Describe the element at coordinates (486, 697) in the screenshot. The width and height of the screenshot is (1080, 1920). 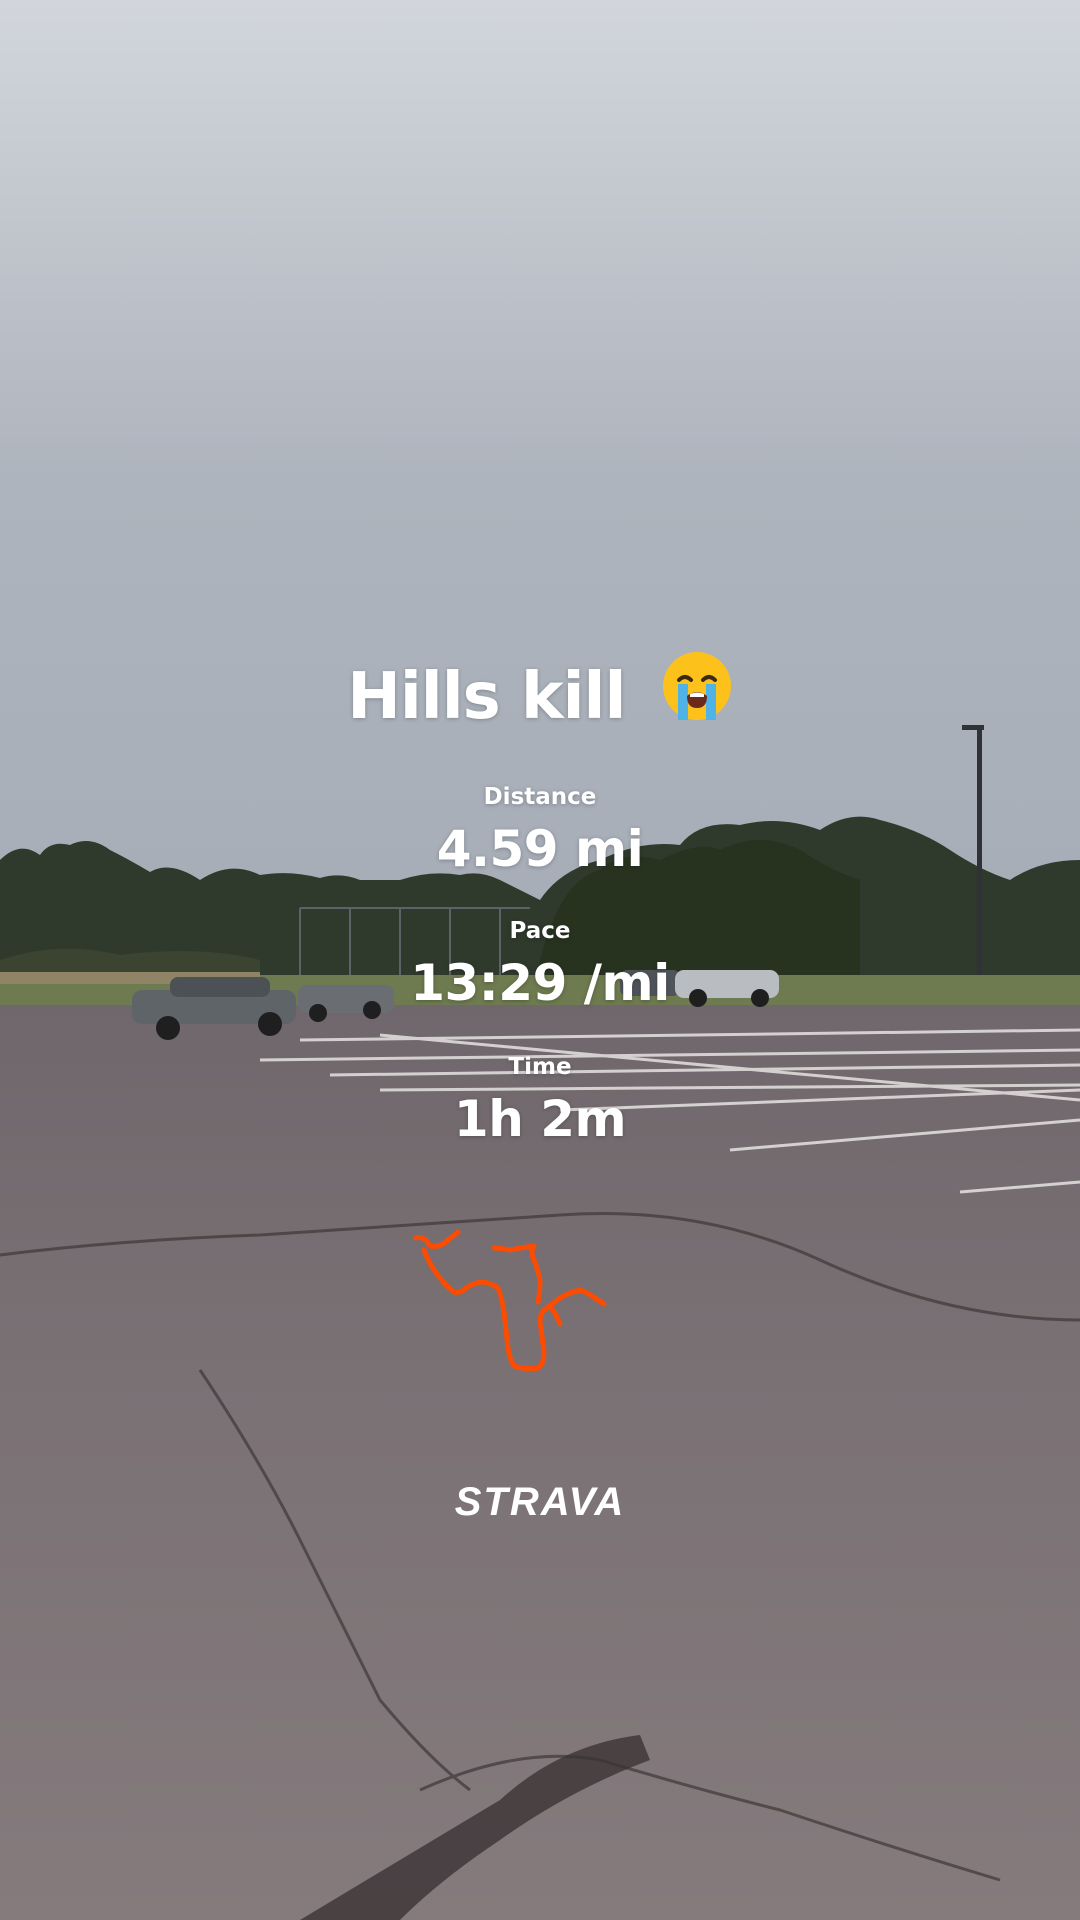
I see `activity-title-text: Hills kill` at that location.